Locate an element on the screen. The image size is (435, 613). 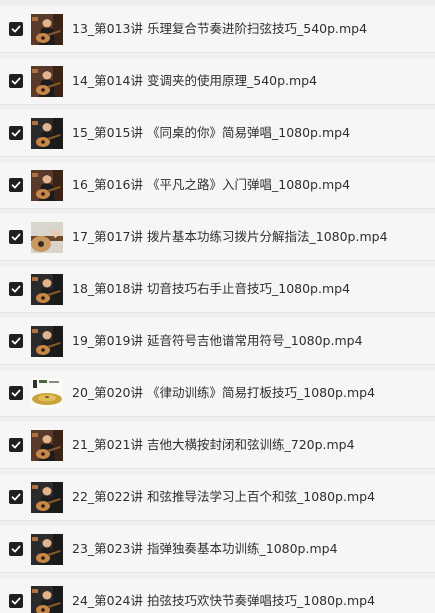
file-row: 20_第020讲 《律动训练》简易打板技巧_1080p.mp4 is located at coordinates (217, 393).